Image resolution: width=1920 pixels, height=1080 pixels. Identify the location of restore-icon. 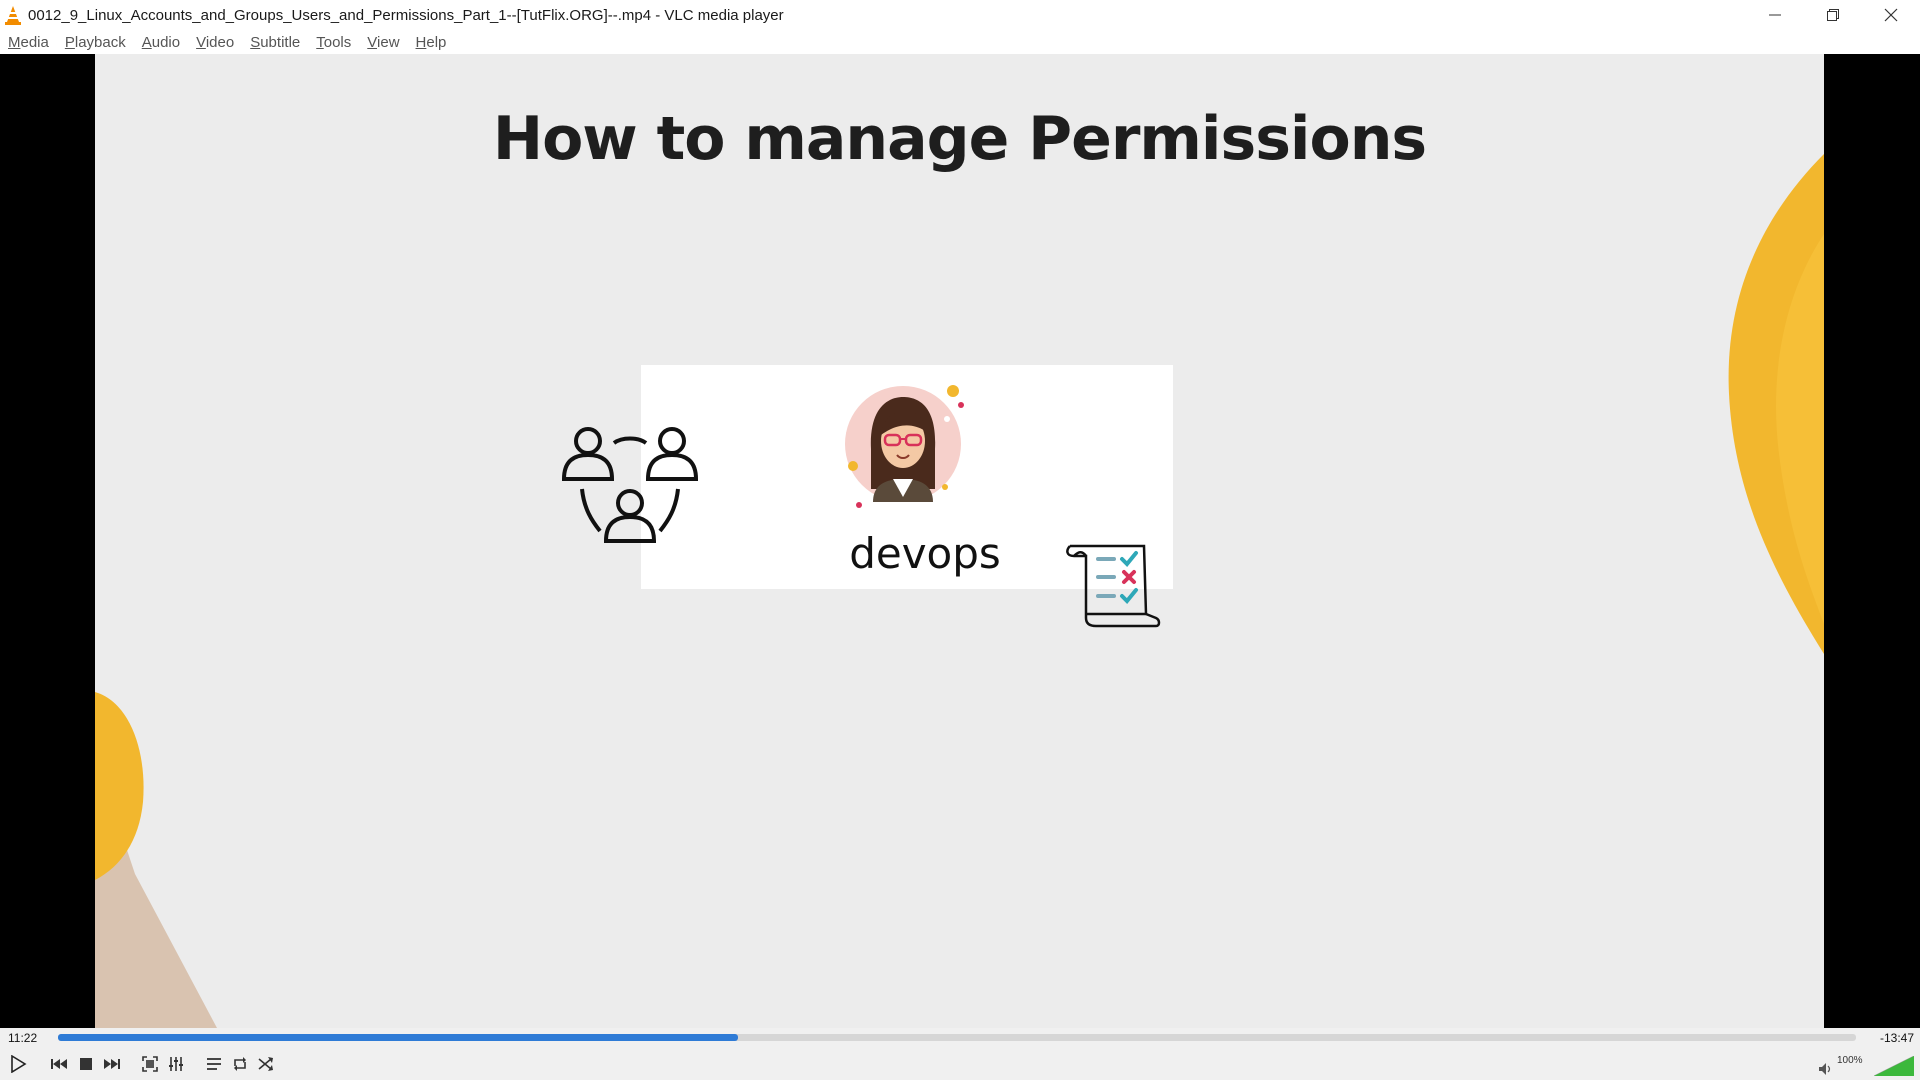
(1833, 15).